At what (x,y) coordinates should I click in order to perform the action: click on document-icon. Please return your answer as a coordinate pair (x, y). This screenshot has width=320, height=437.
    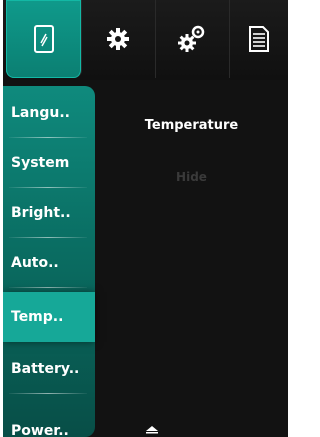
    Looking at the image, I should click on (259, 39).